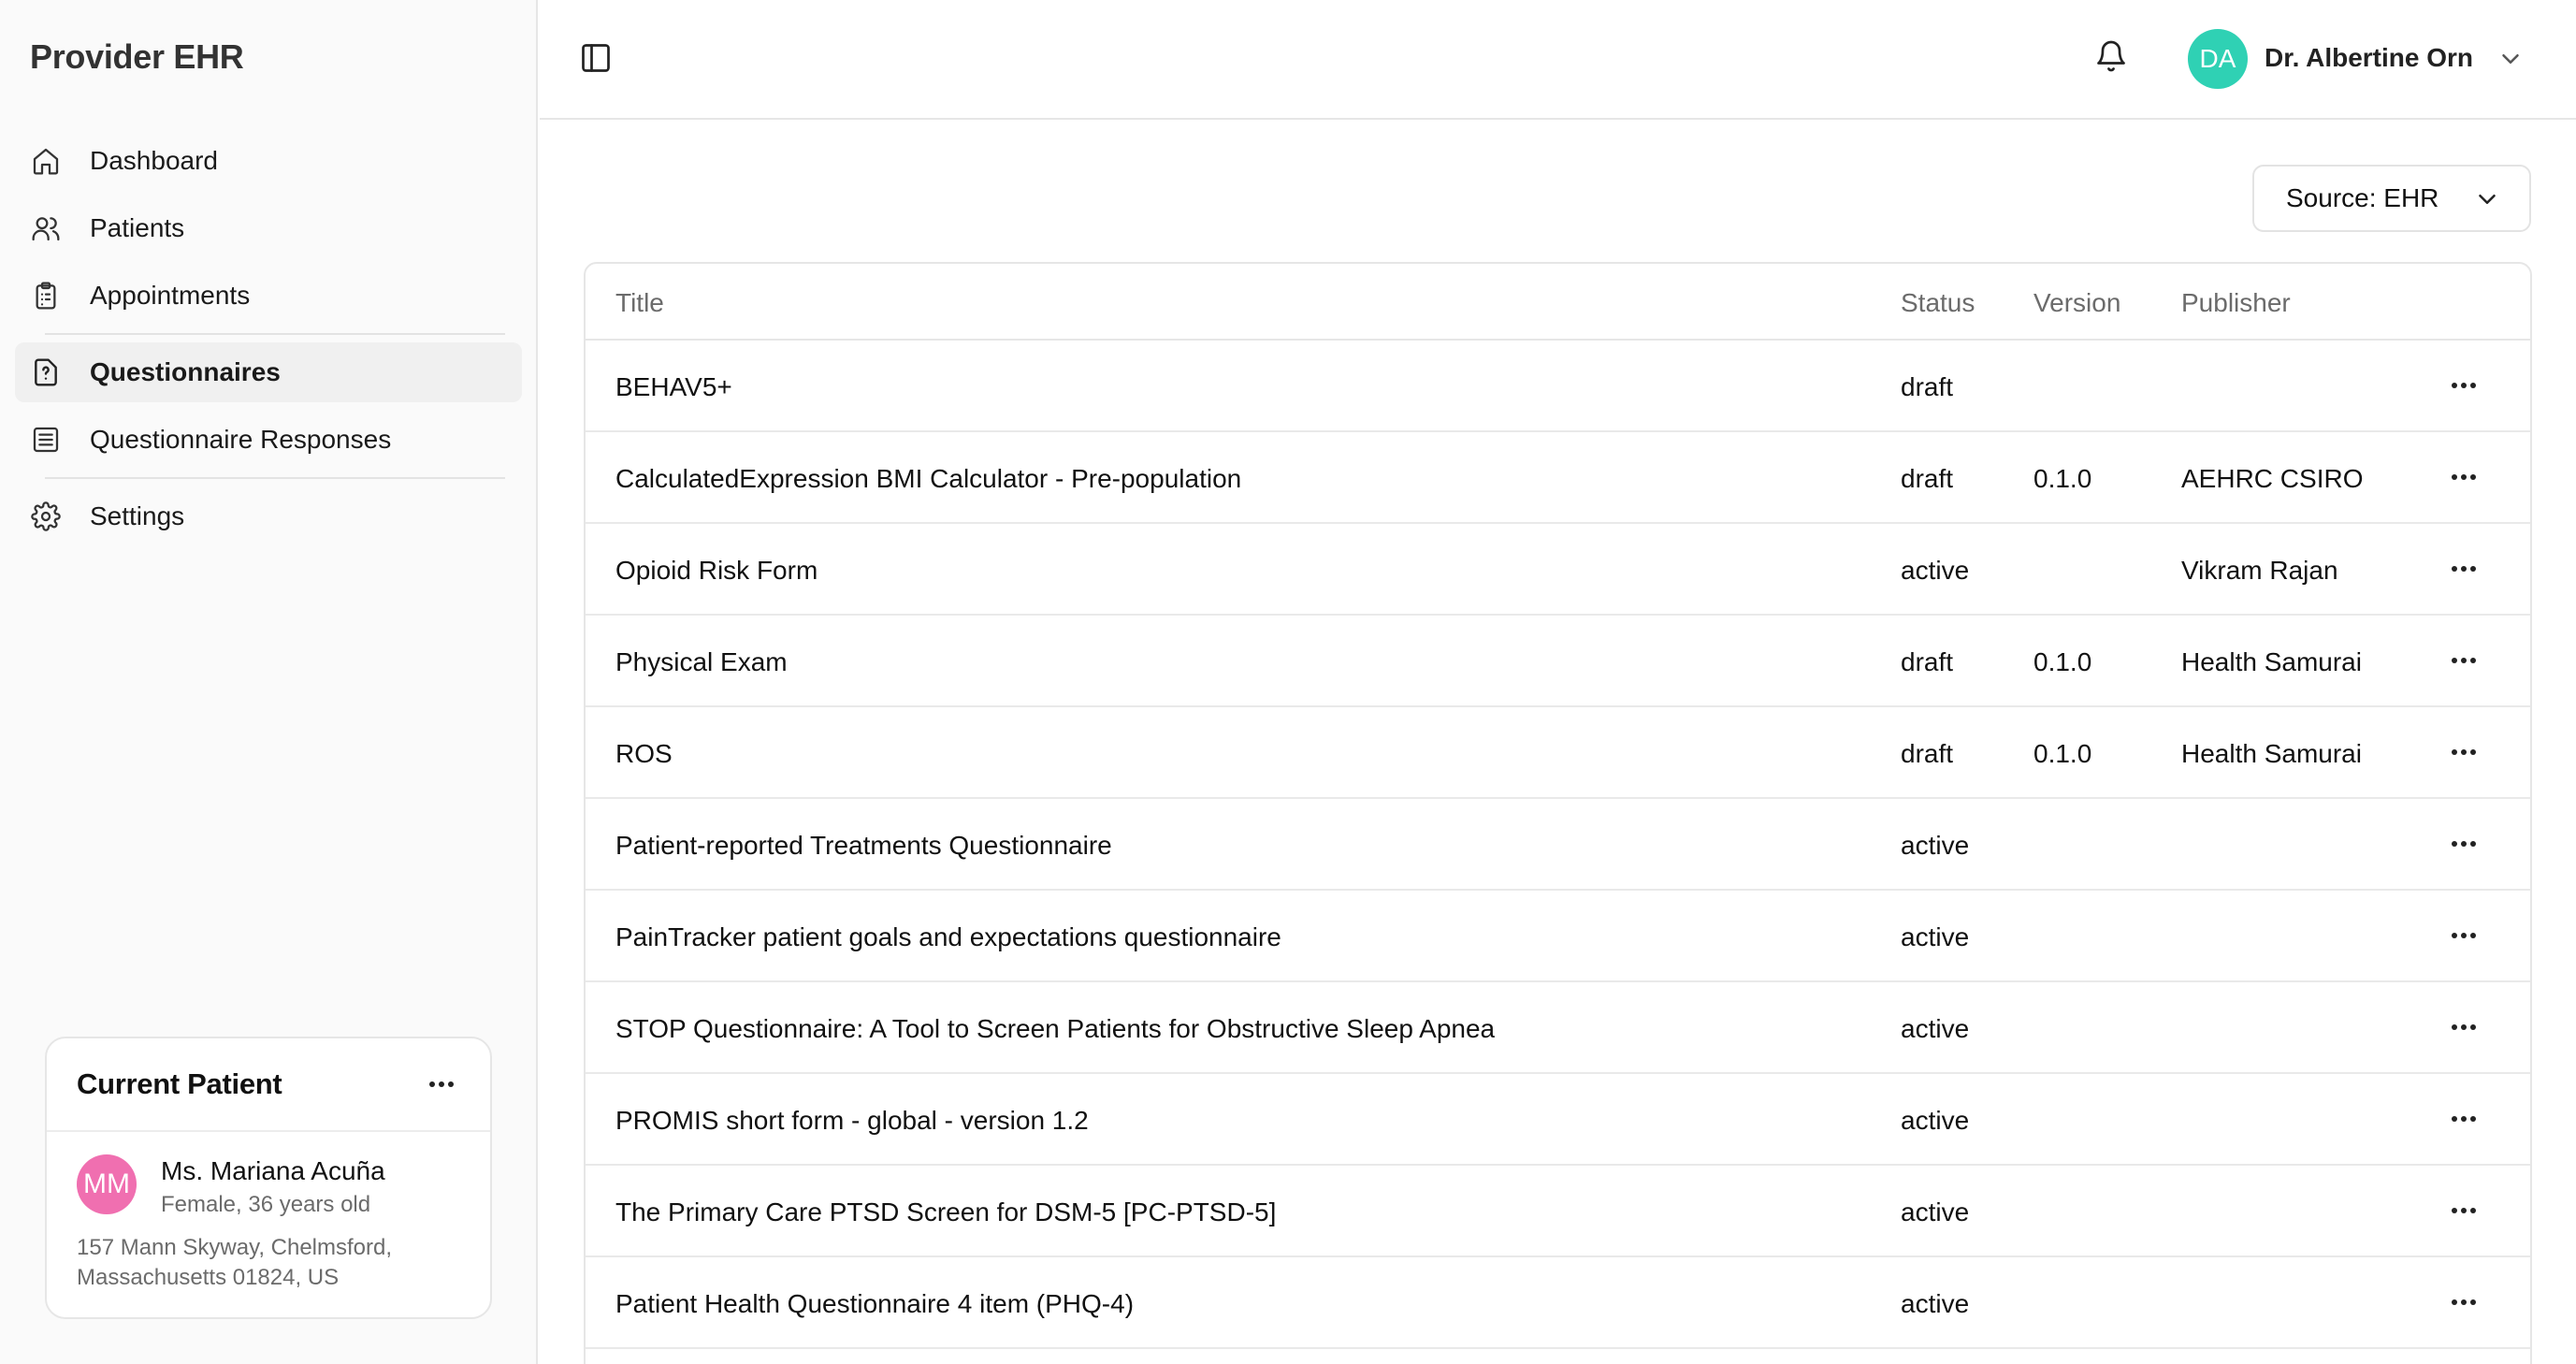  I want to click on user-avatar: DA, so click(2218, 59).